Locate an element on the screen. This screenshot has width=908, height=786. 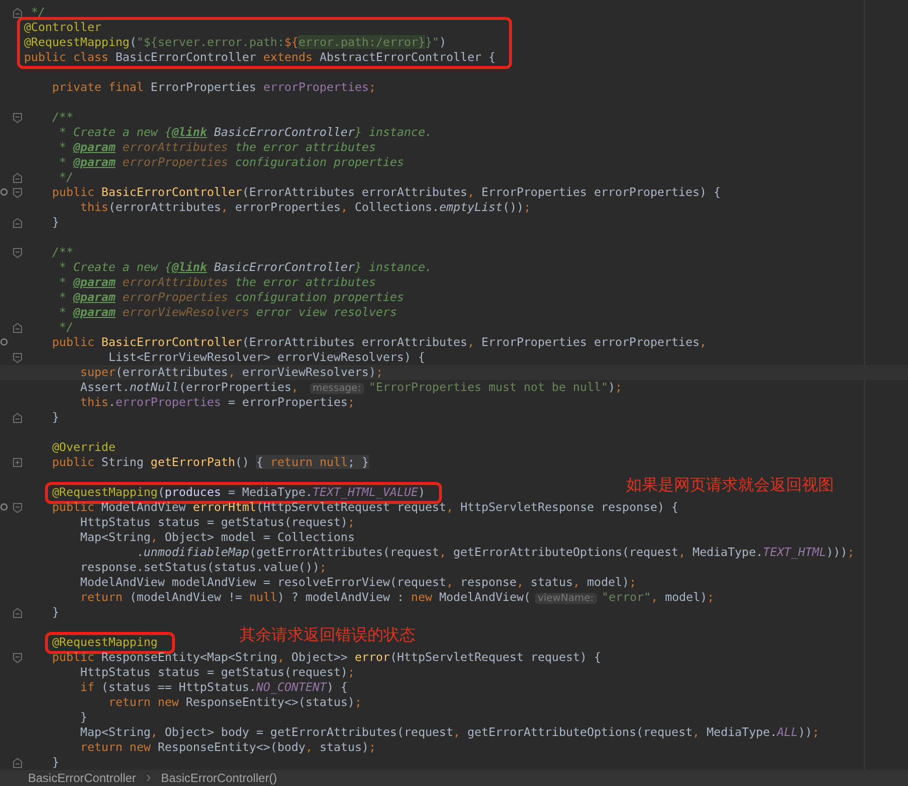
fold-expand-icon is located at coordinates (17, 462).